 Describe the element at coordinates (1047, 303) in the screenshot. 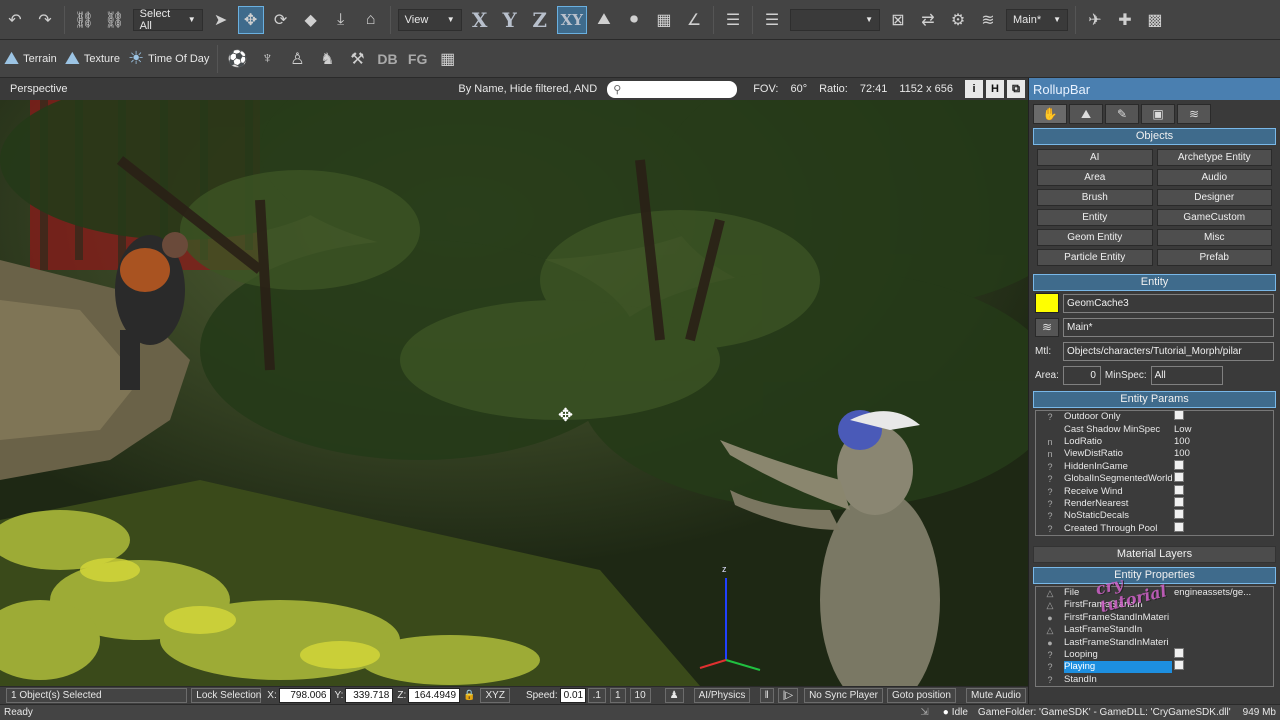

I see `entity-color-swatch` at that location.